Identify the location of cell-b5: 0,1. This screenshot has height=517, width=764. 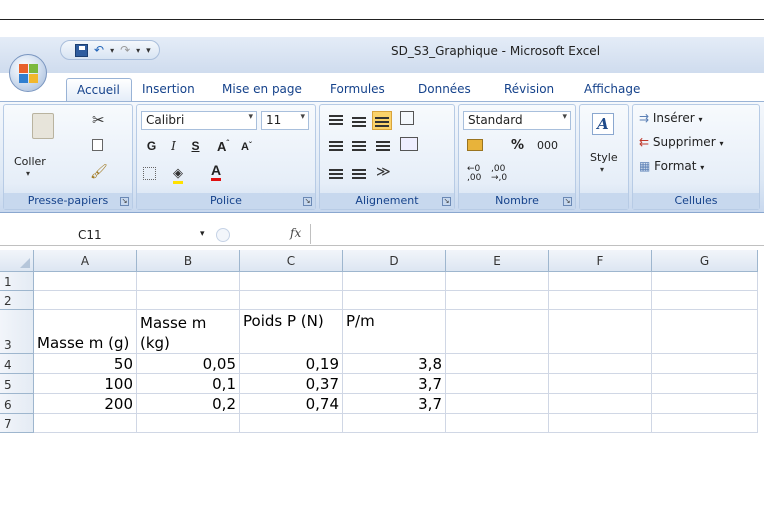
(188, 384).